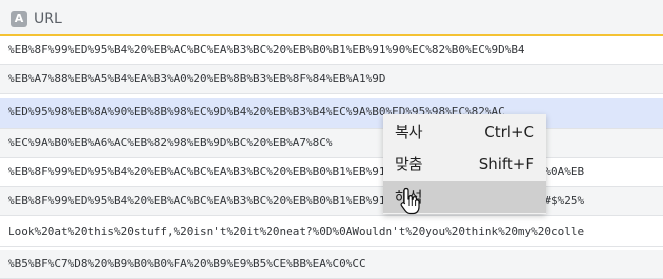 This screenshot has height=279, width=663. What do you see at coordinates (464, 132) in the screenshot?
I see `menu-item-copy: 복사 Ctrl+C` at bounding box center [464, 132].